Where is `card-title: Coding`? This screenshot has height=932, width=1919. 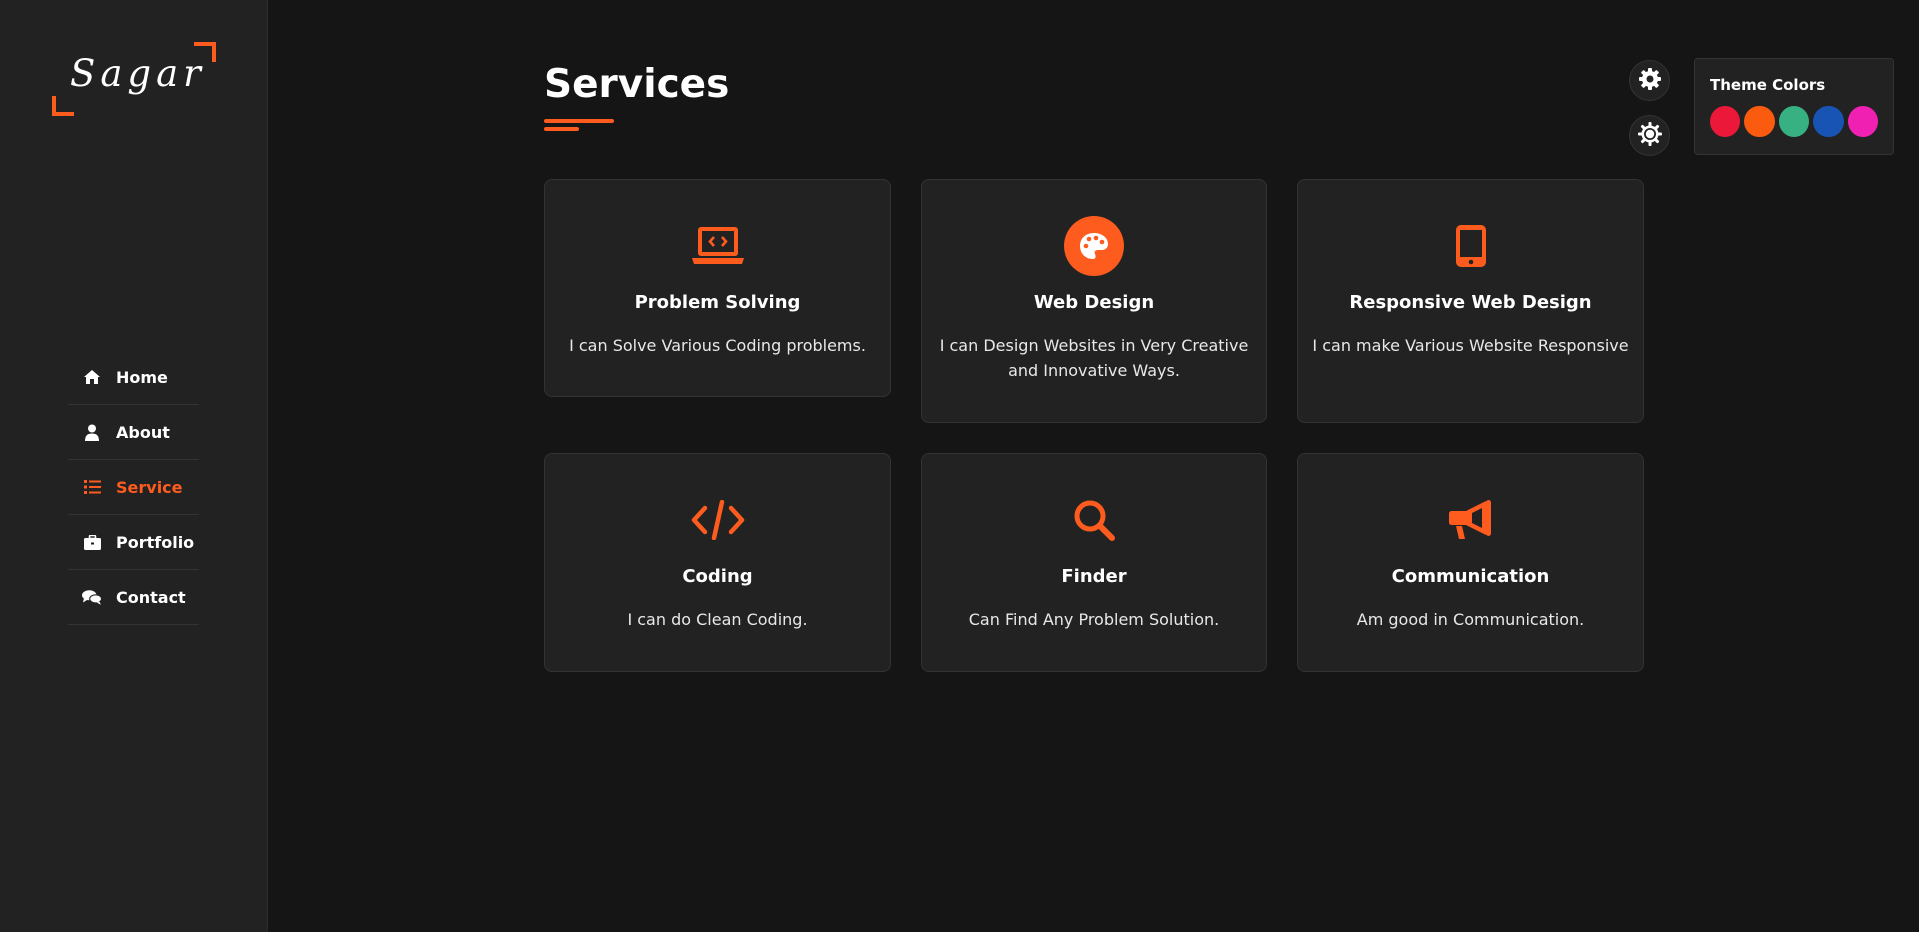 card-title: Coding is located at coordinates (717, 576).